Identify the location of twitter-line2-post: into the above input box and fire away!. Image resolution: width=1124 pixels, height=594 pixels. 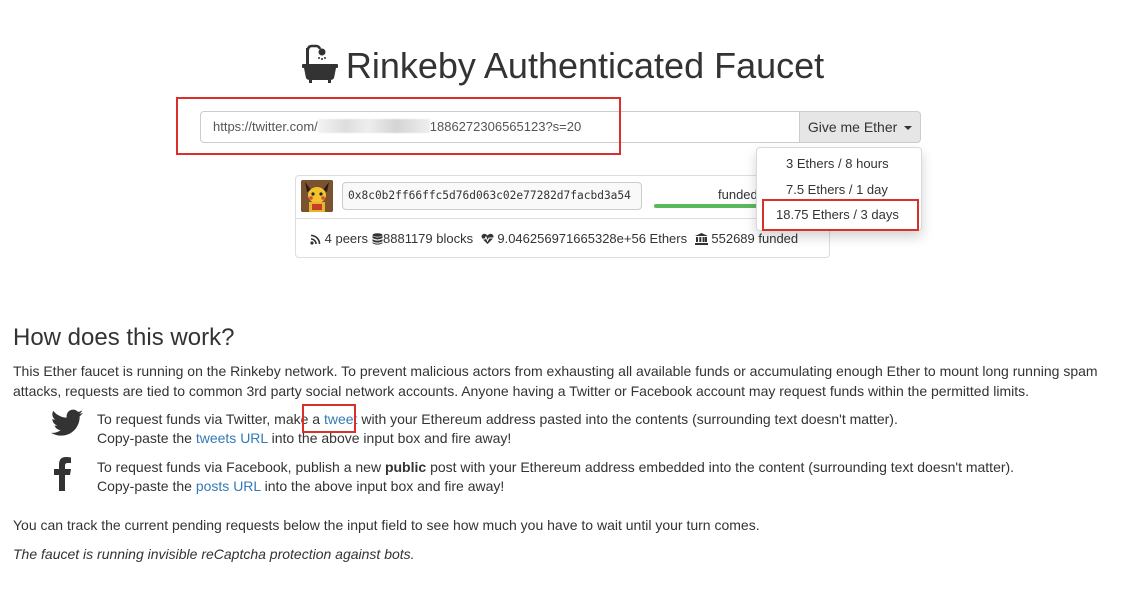
(389, 438).